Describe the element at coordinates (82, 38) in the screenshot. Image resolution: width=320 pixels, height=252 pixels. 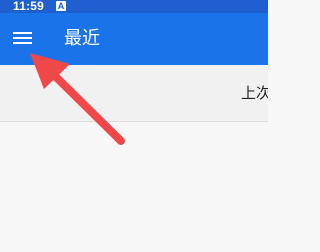
I see `page-title: 最近` at that location.